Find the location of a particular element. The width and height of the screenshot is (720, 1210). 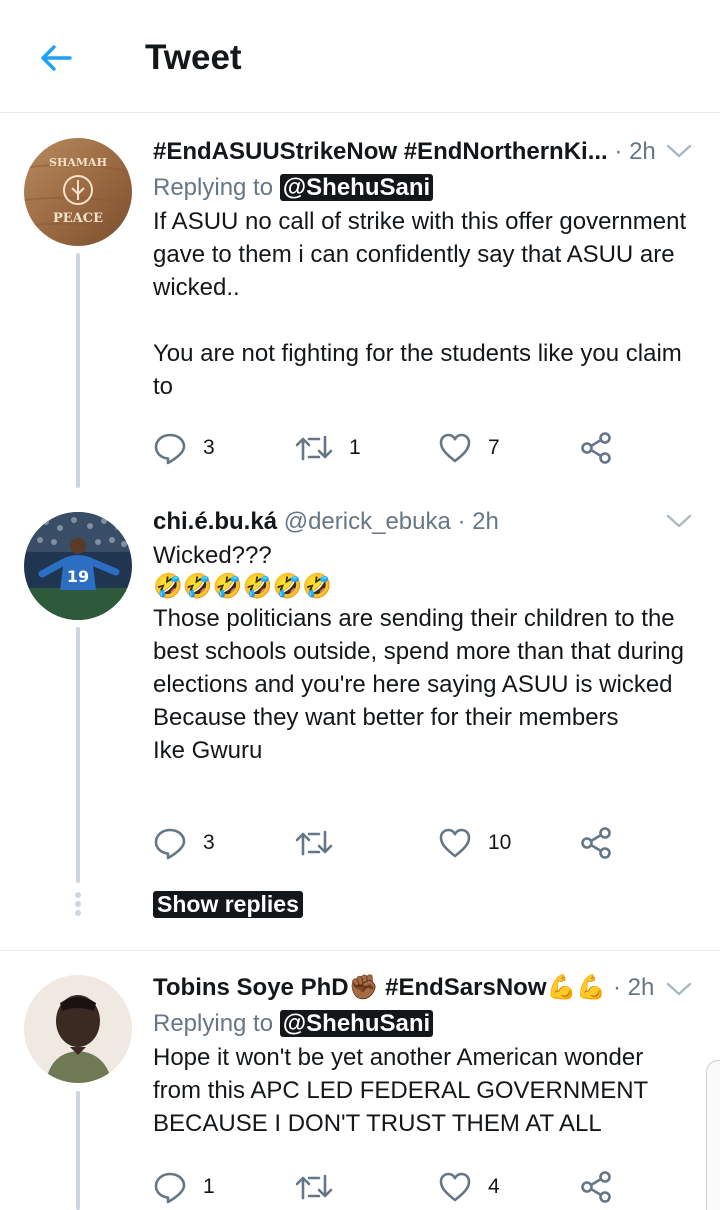

tweet-header: Tobins Soye PhD✊🏾 #EndSarsNow💪💪 · 2h is located at coordinates (424, 988).